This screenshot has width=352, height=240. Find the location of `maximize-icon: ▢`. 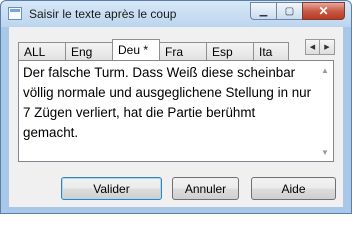

maximize-icon: ▢ is located at coordinates (289, 11).